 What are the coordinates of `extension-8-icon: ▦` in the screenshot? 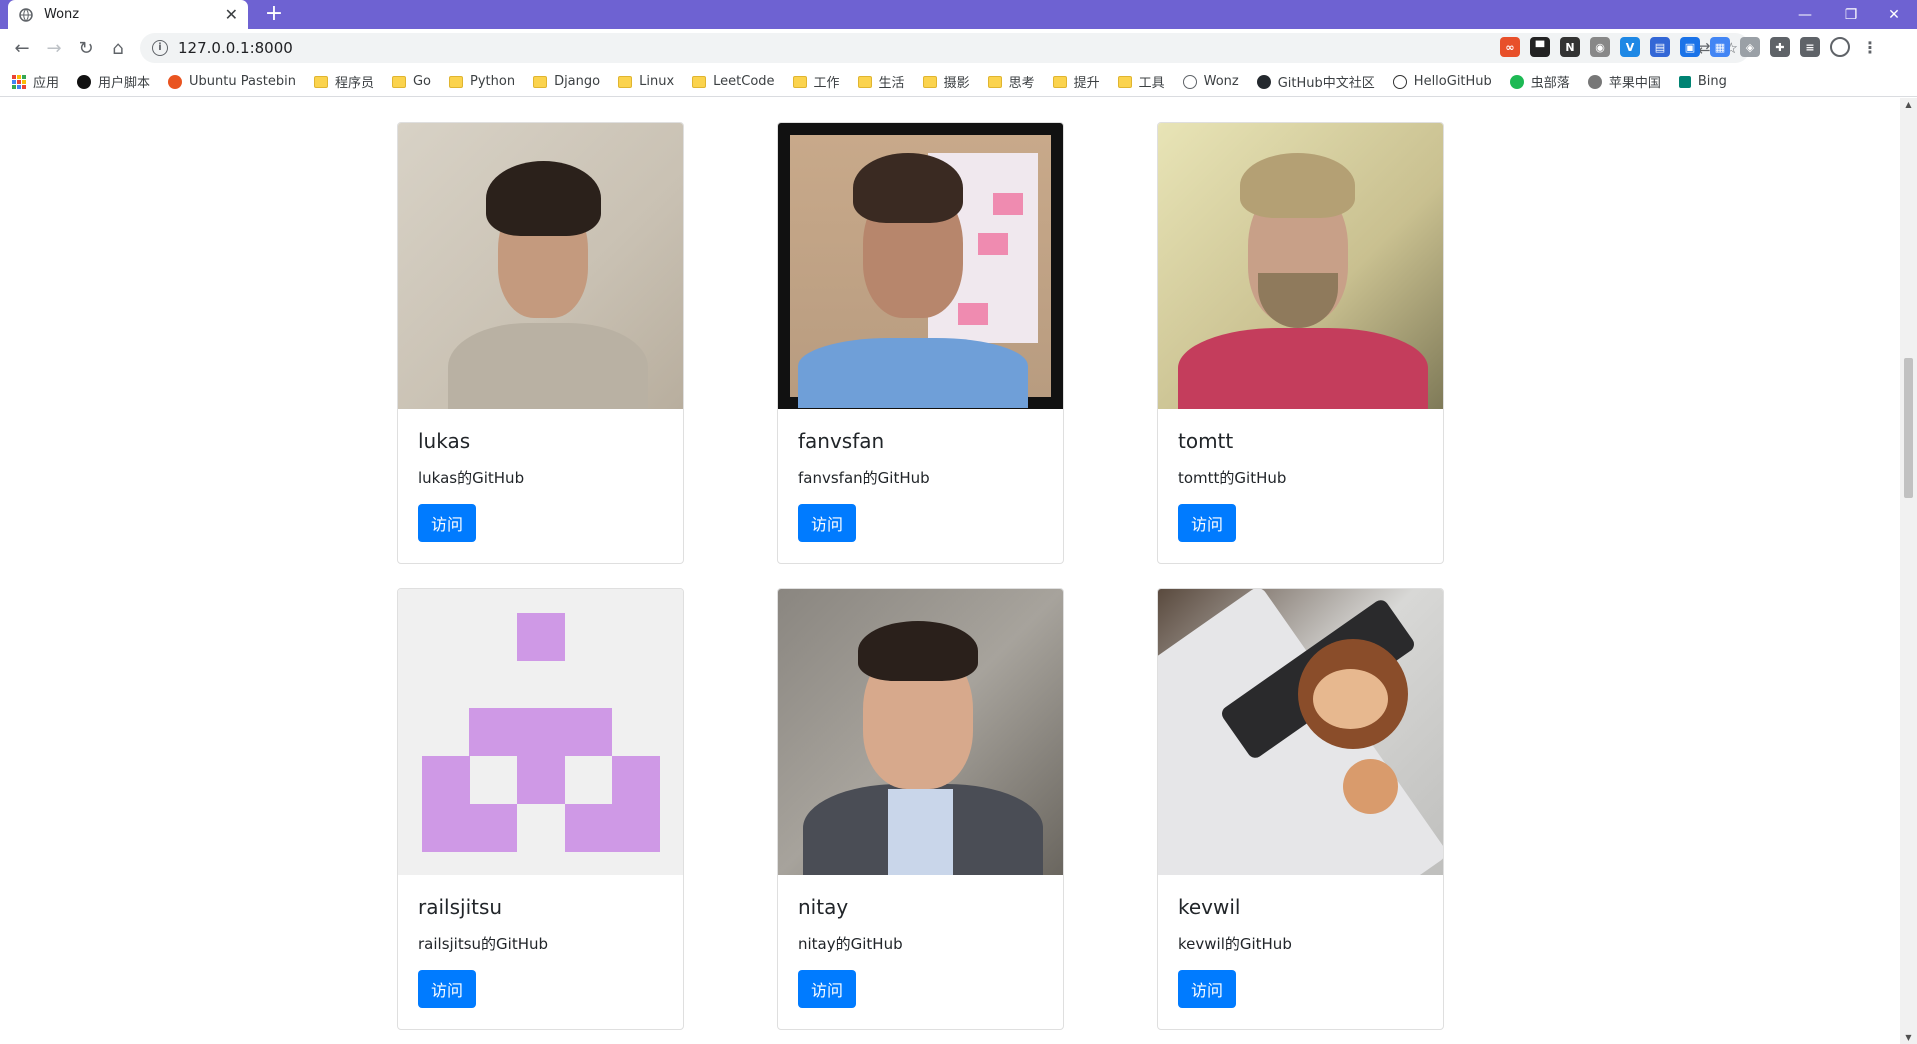 It's located at (1720, 47).